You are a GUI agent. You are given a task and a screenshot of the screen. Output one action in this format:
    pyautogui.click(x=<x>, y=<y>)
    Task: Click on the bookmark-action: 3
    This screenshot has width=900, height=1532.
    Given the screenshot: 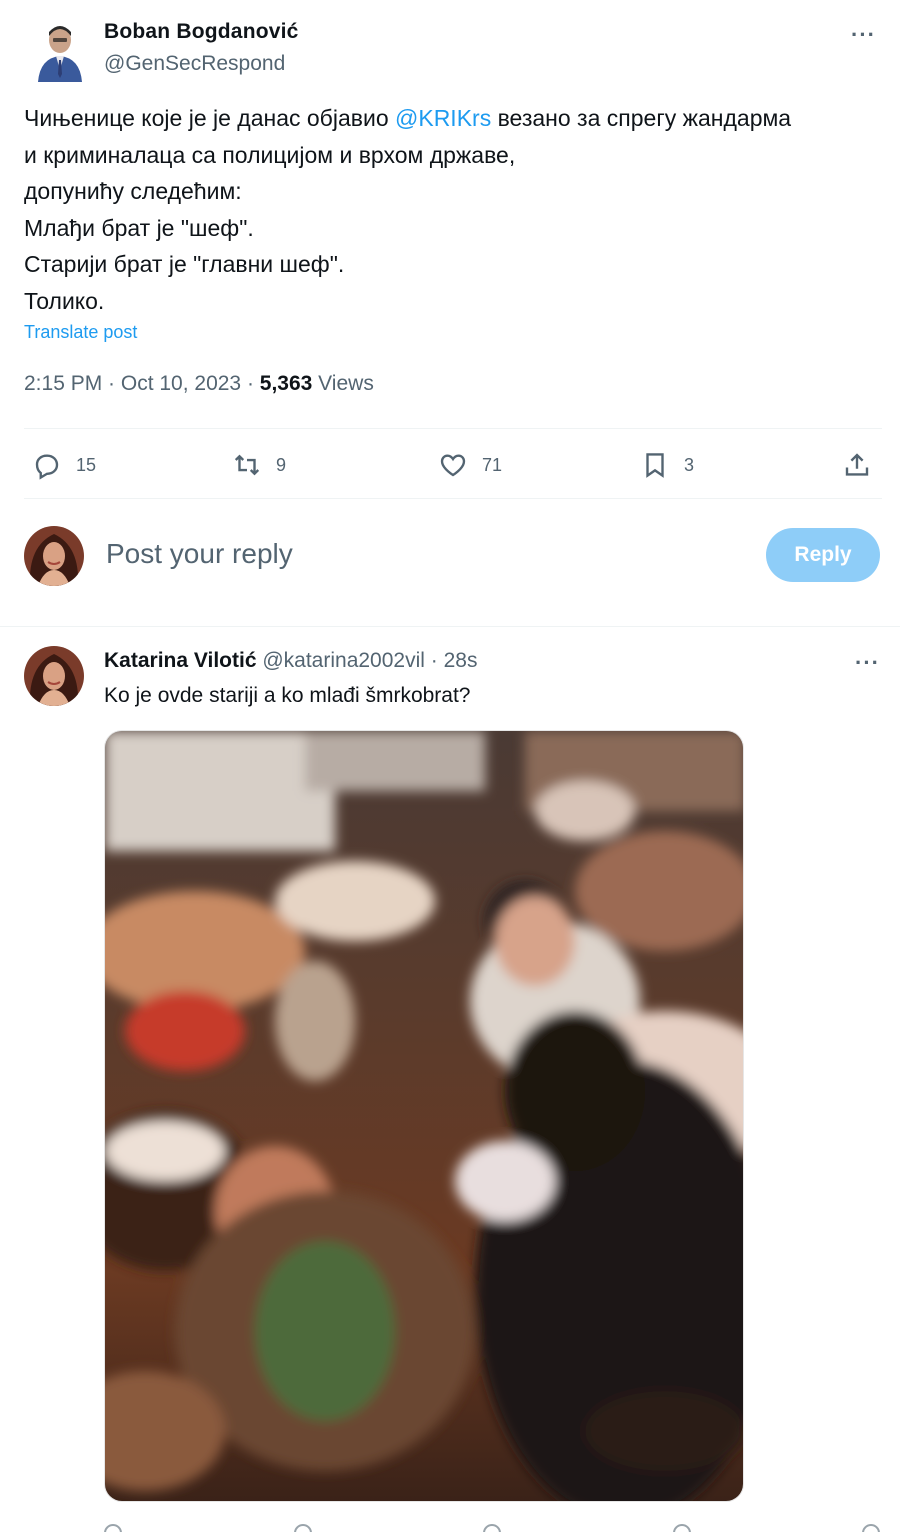 What is the action you would take?
    pyautogui.click(x=667, y=465)
    